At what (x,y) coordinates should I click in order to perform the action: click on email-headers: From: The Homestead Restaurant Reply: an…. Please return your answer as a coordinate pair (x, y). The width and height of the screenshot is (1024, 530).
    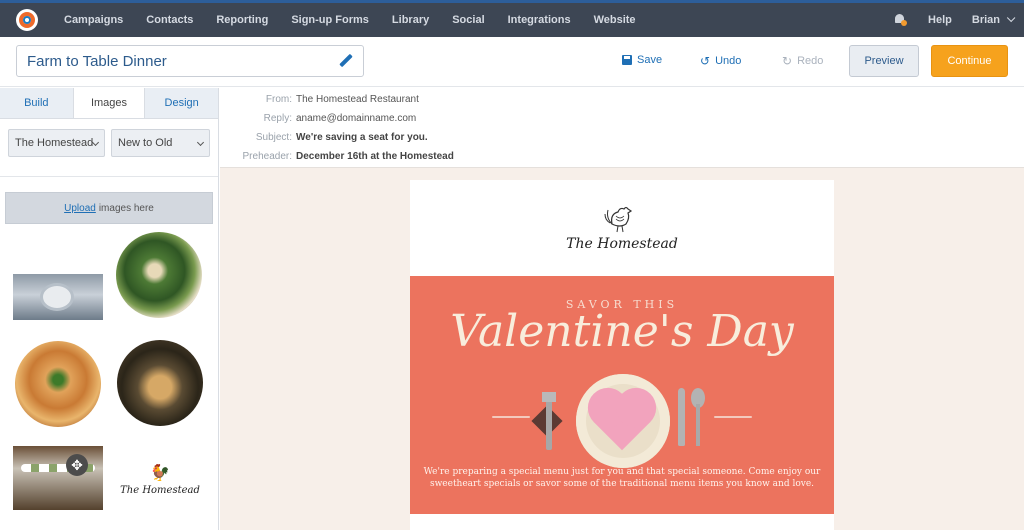
    Looking at the image, I should click on (622, 128).